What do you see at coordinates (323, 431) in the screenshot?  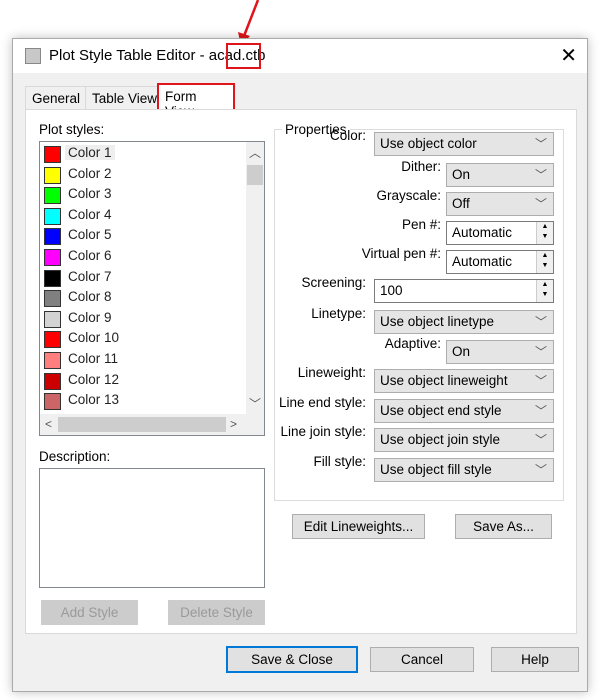 I see `line-join-label: Line join style:` at bounding box center [323, 431].